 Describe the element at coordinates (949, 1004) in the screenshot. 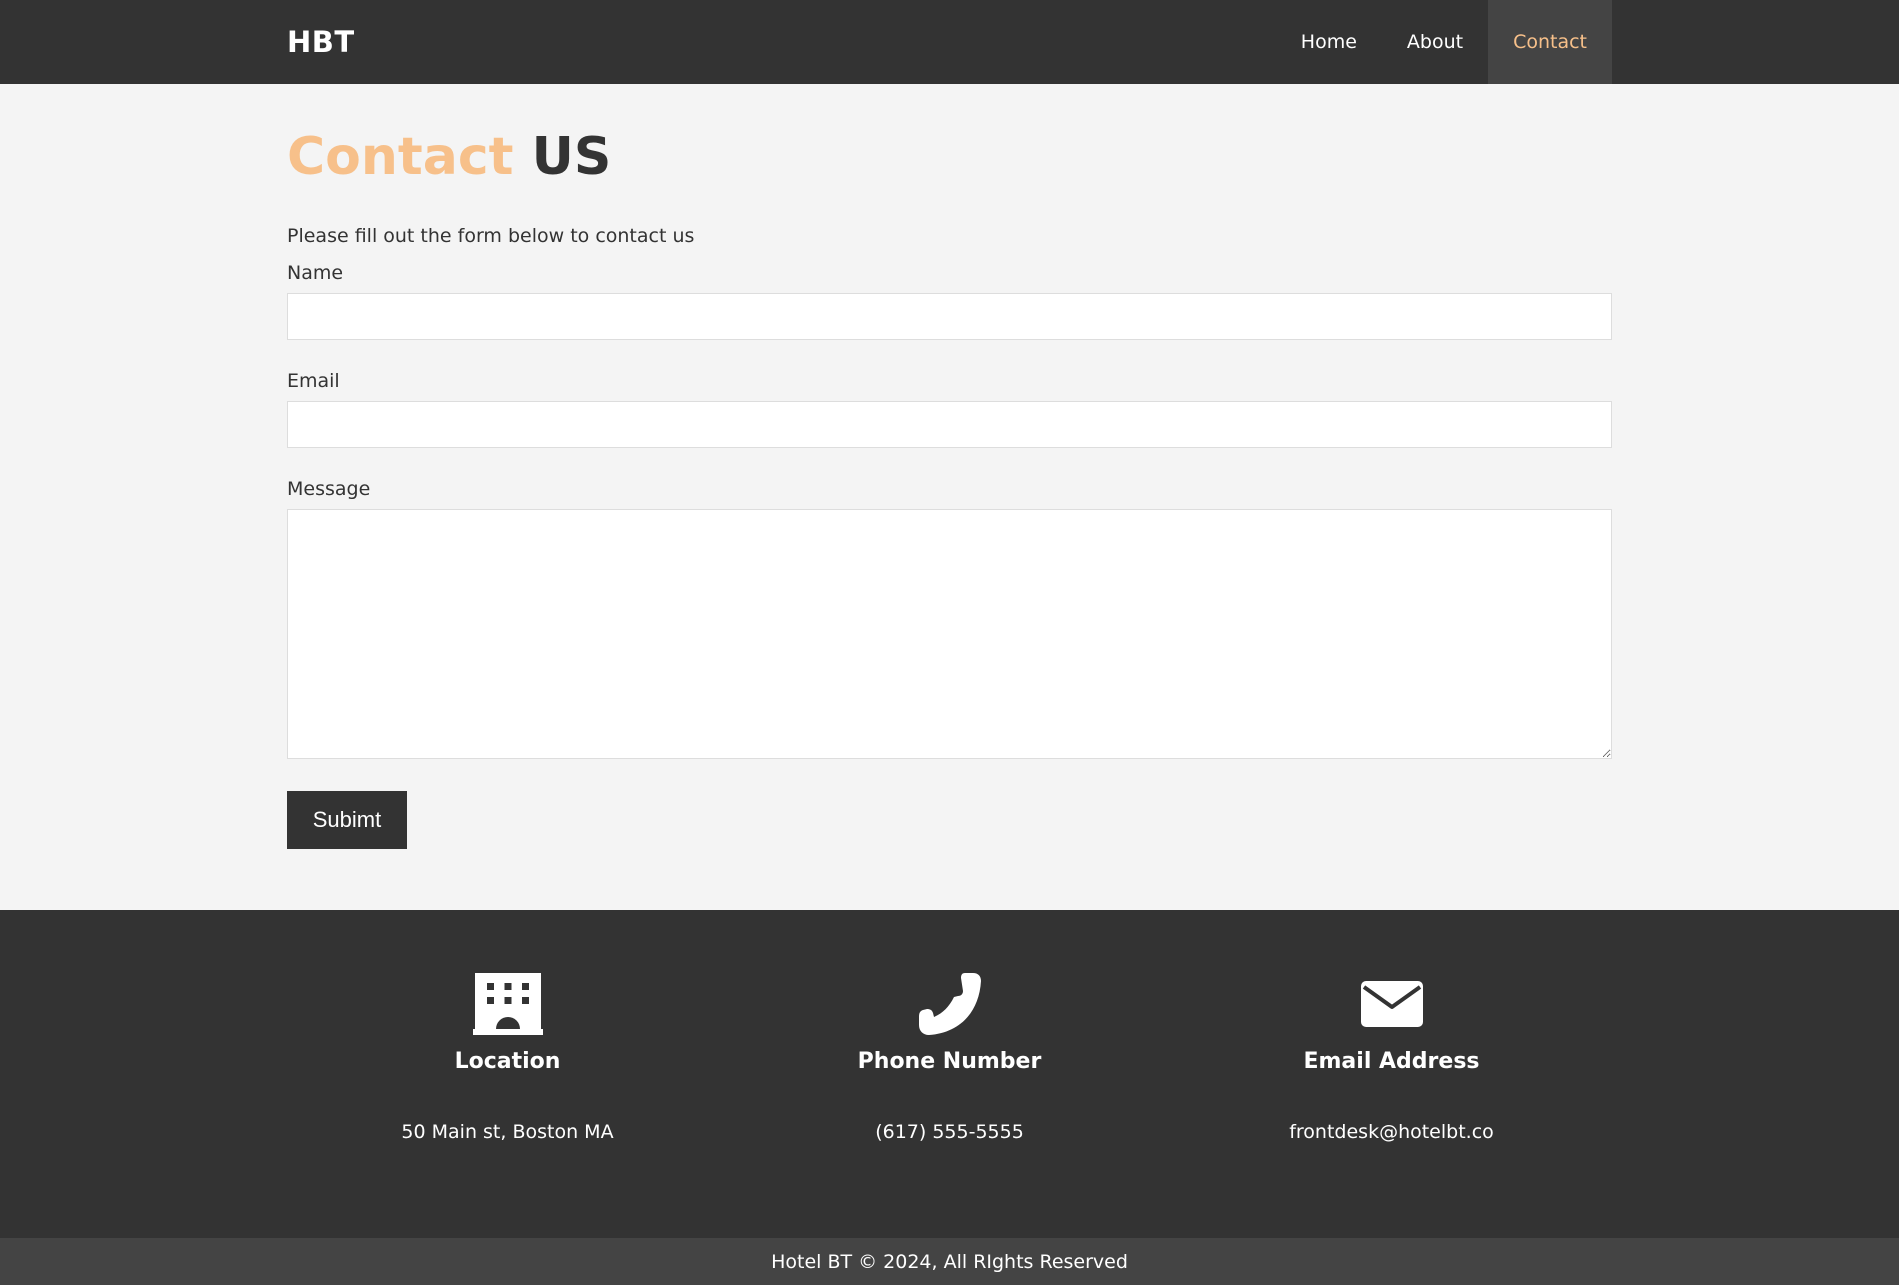

I see `phone-icon` at that location.